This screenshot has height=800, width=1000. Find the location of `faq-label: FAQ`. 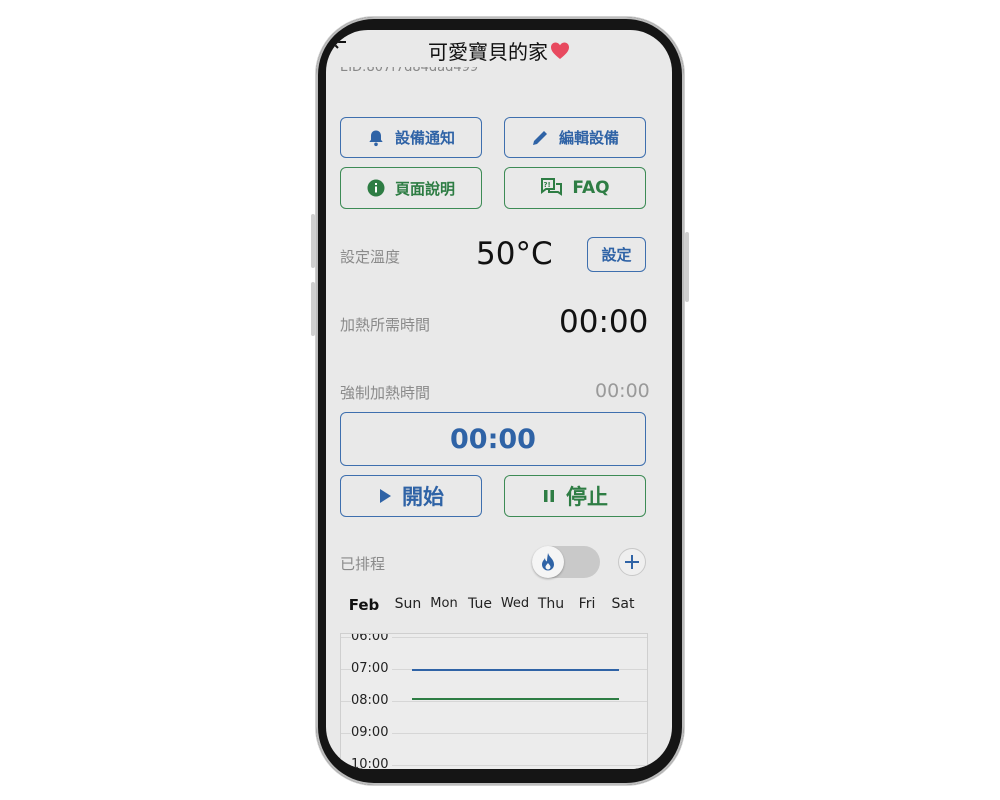

faq-label: FAQ is located at coordinates (591, 188).